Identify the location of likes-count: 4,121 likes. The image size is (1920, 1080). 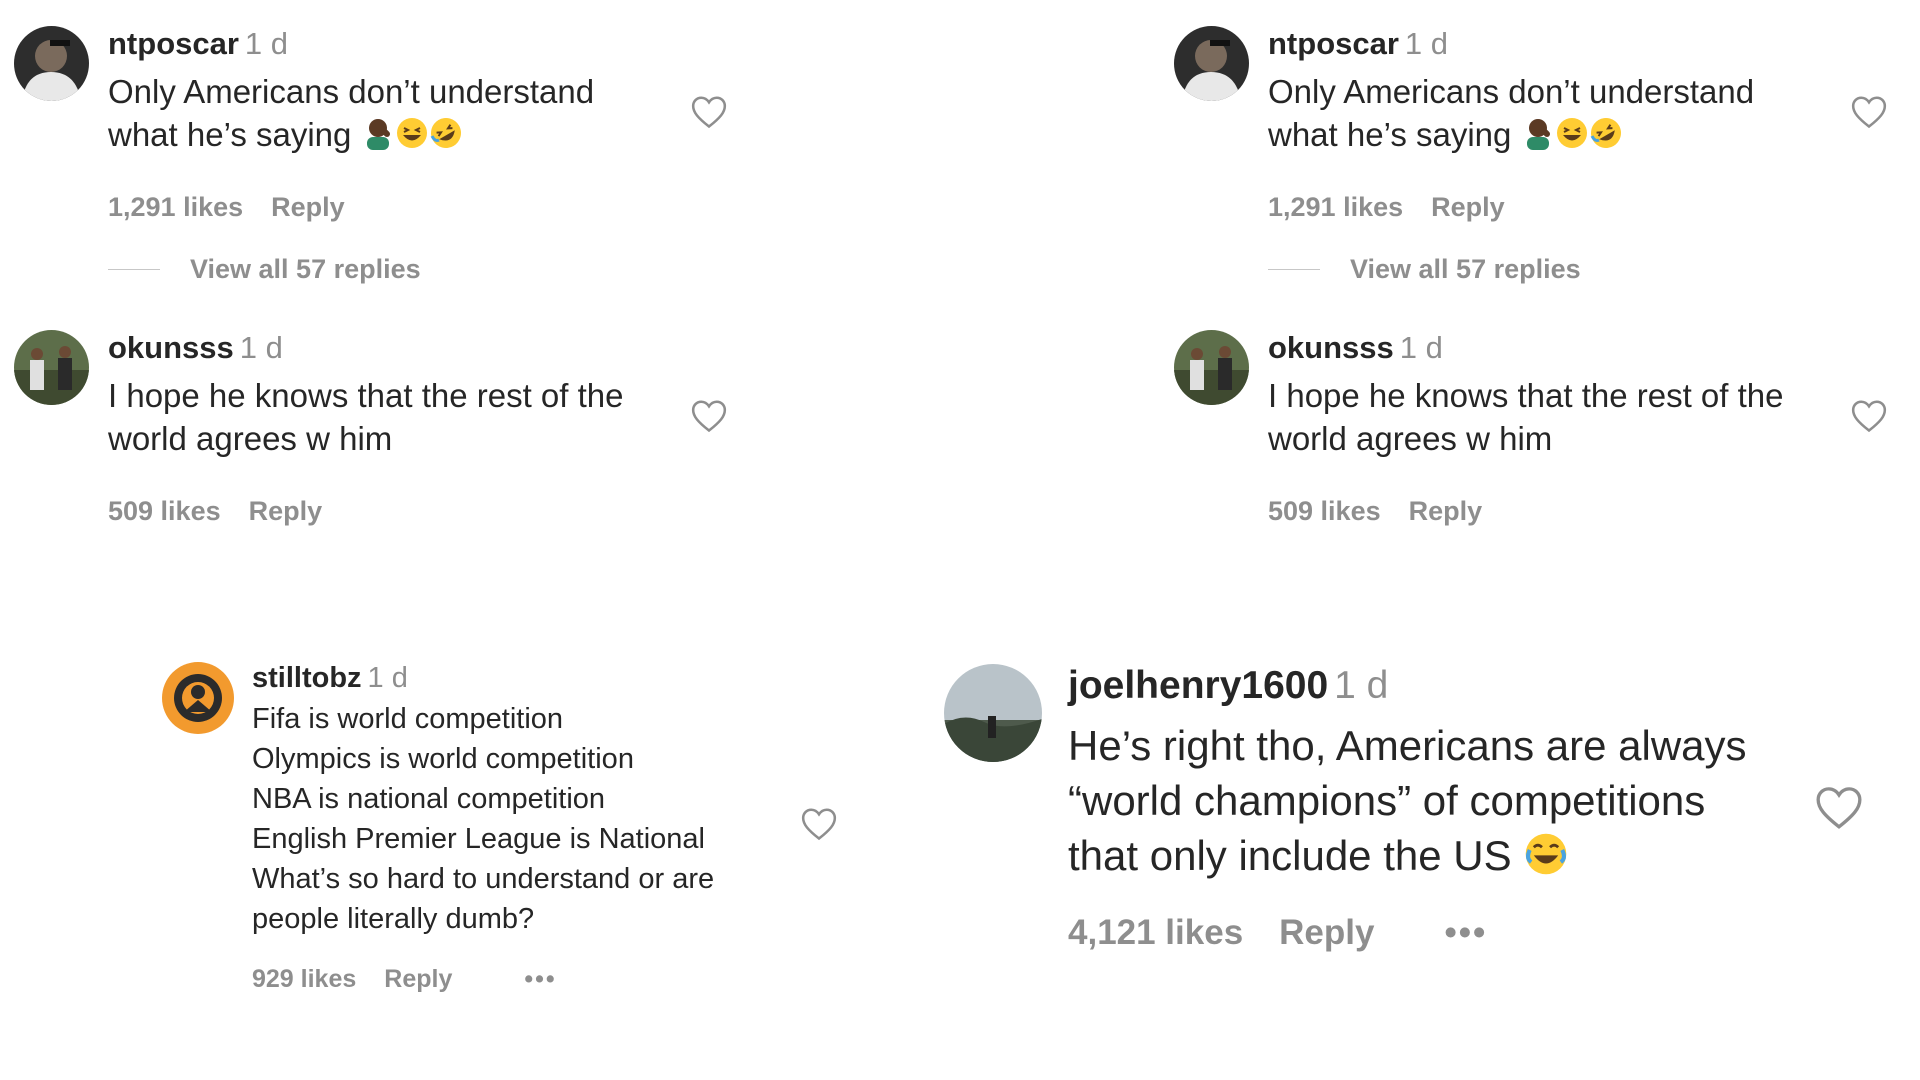
(1155, 933).